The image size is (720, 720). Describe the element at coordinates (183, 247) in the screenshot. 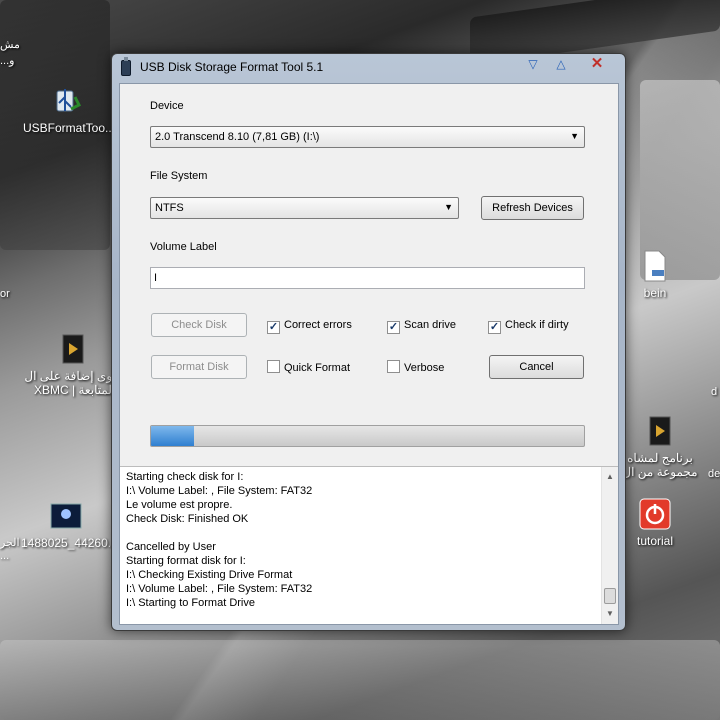

I see `volume-label-heading: Volume Label` at that location.